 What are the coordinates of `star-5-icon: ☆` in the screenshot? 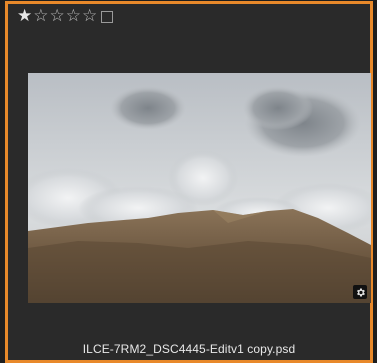 It's located at (89, 16).